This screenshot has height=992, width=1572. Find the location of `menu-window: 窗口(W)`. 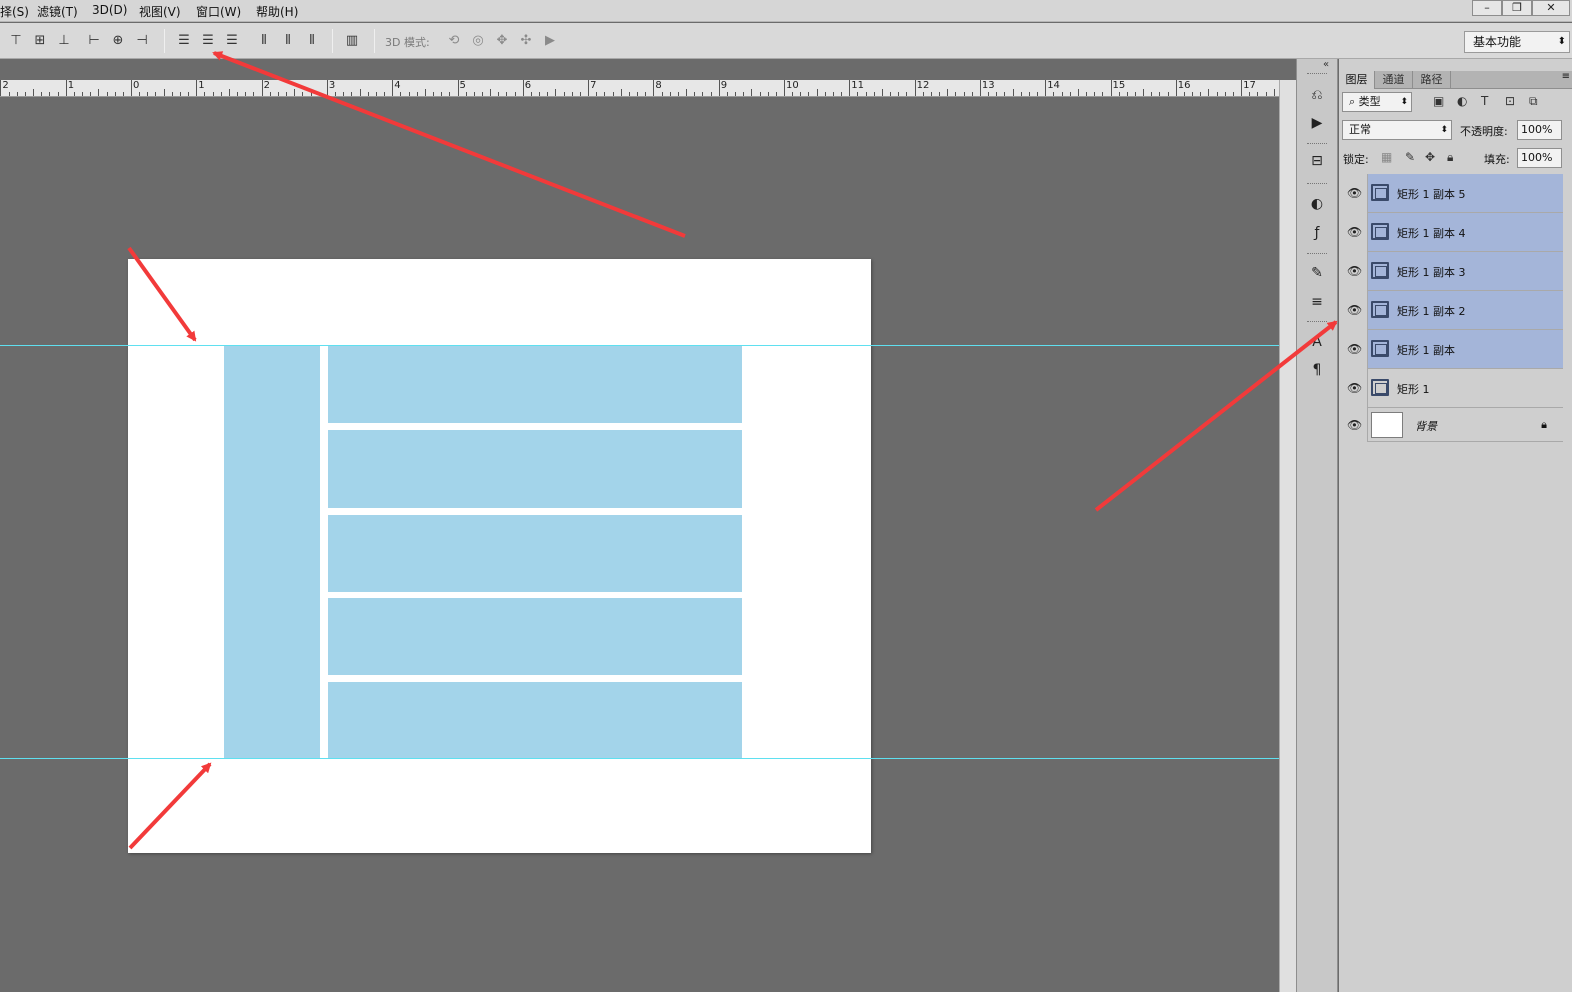

menu-window: 窗口(W) is located at coordinates (218, 11).